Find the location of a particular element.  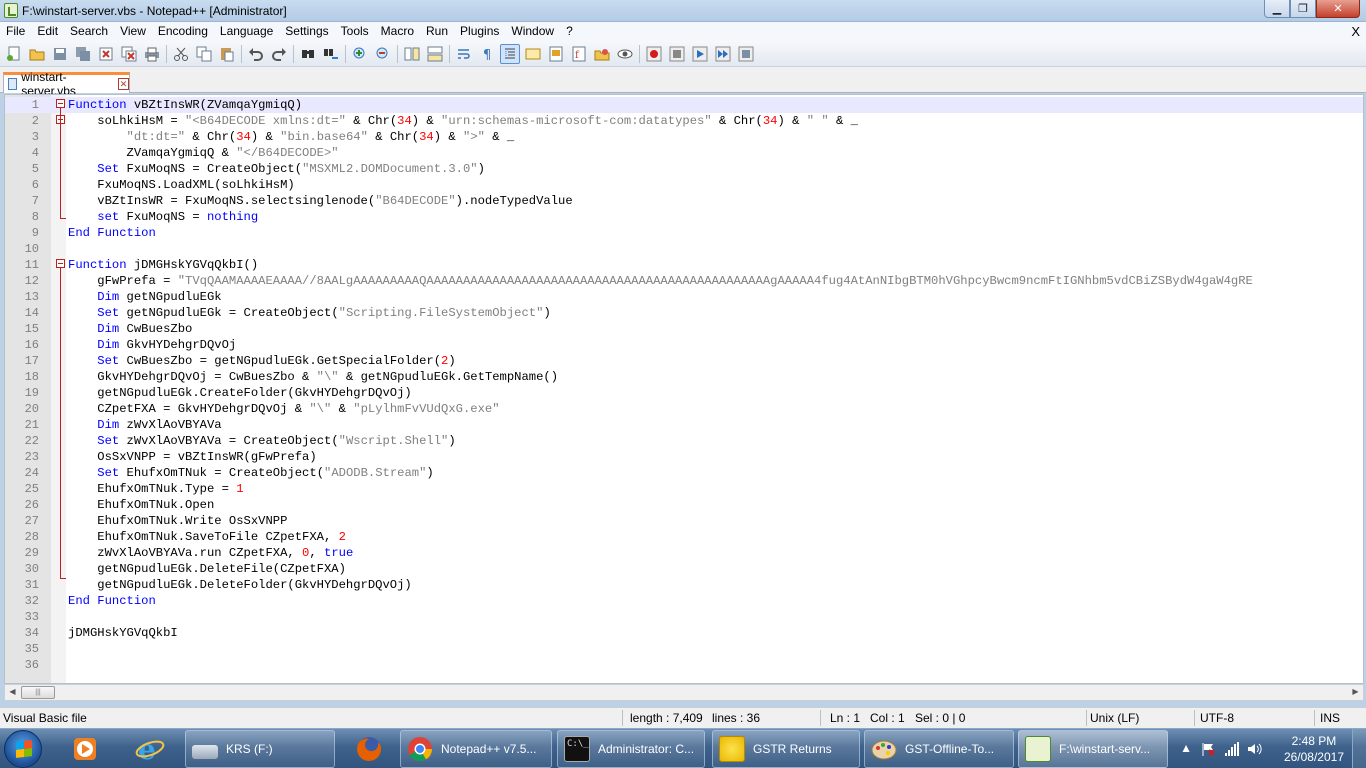

paste-icon is located at coordinates (227, 54).